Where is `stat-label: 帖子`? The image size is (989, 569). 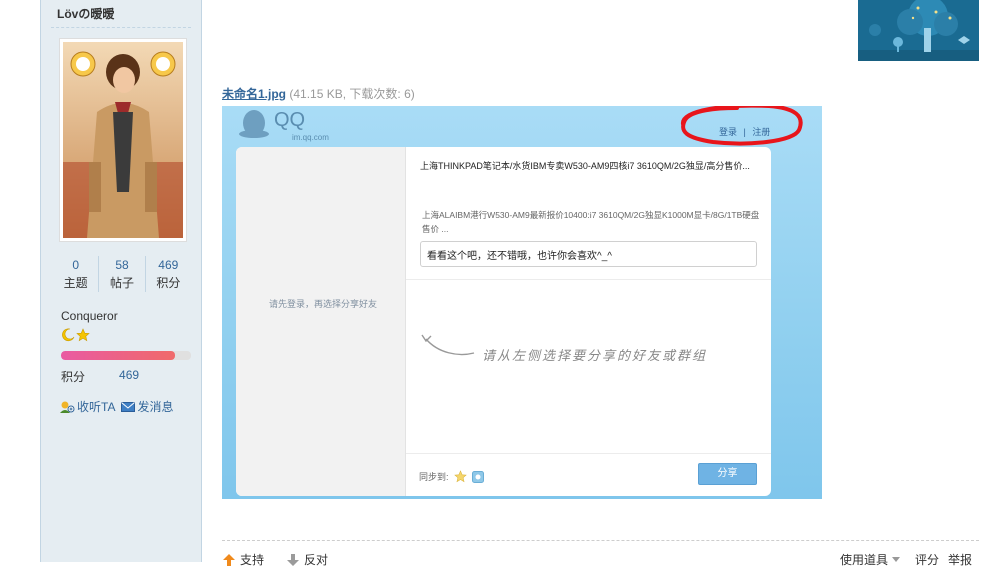
stat-label: 帖子 is located at coordinates (121, 283).